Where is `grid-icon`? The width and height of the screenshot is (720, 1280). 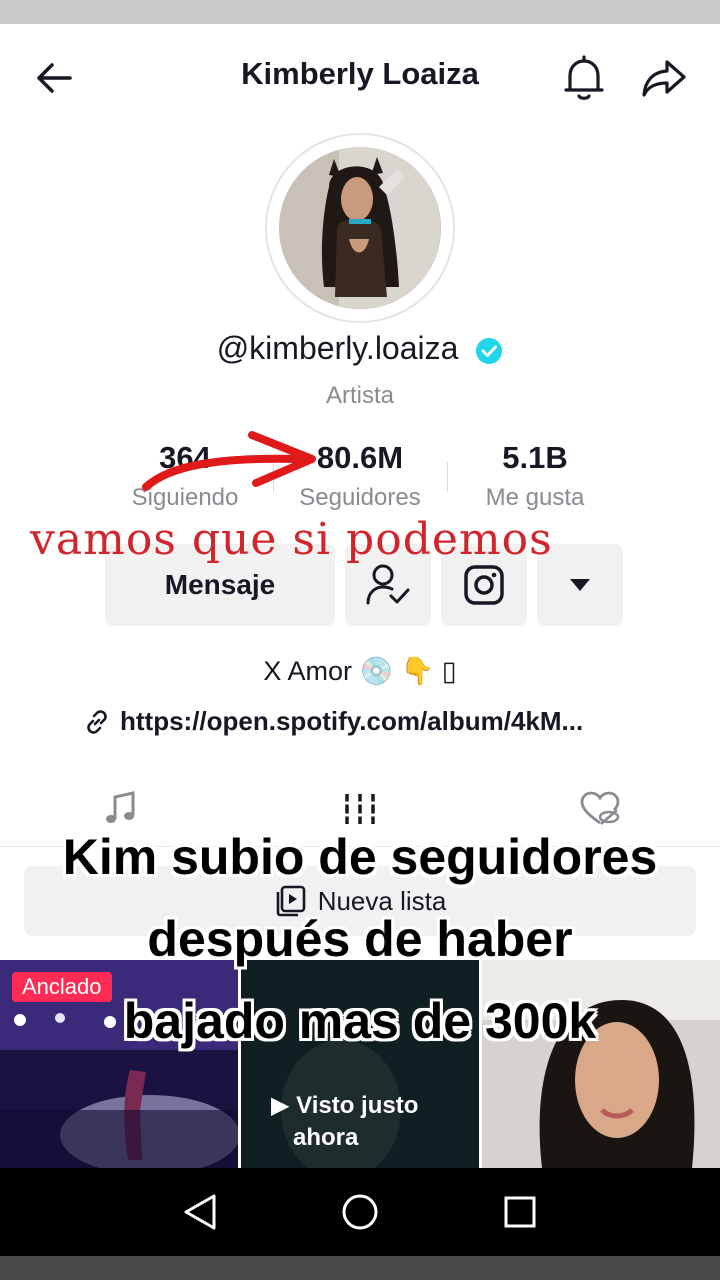 grid-icon is located at coordinates (360, 809).